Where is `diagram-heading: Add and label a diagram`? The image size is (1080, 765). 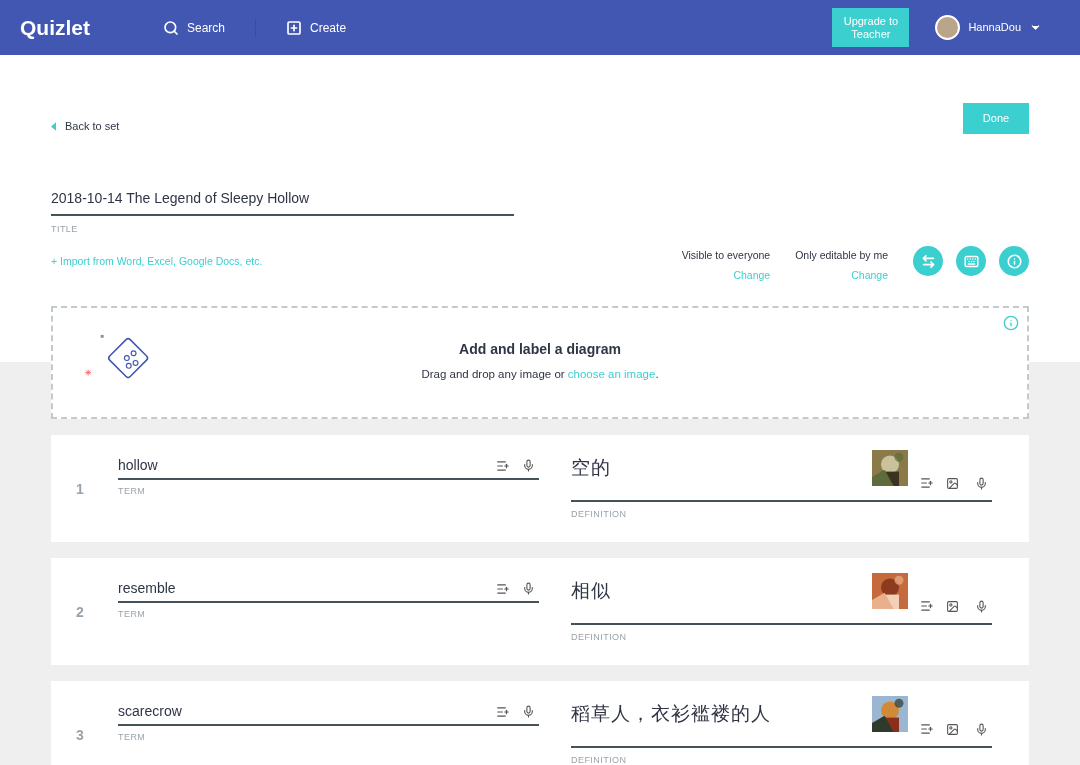 diagram-heading: Add and label a diagram is located at coordinates (540, 350).